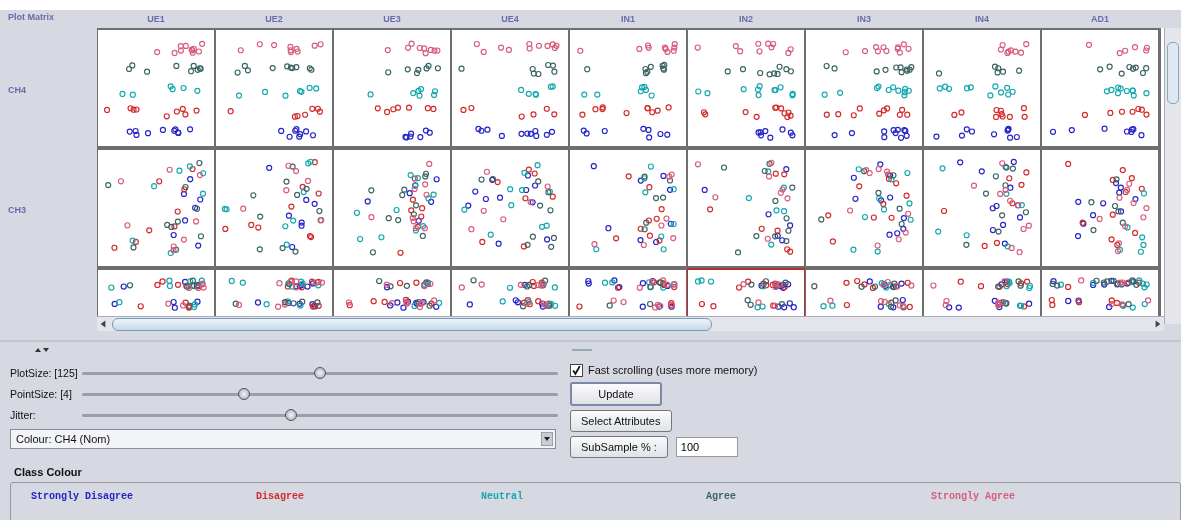 Image resolution: width=1181 pixels, height=520 pixels. What do you see at coordinates (721, 496) in the screenshot?
I see `class-label: Agree` at bounding box center [721, 496].